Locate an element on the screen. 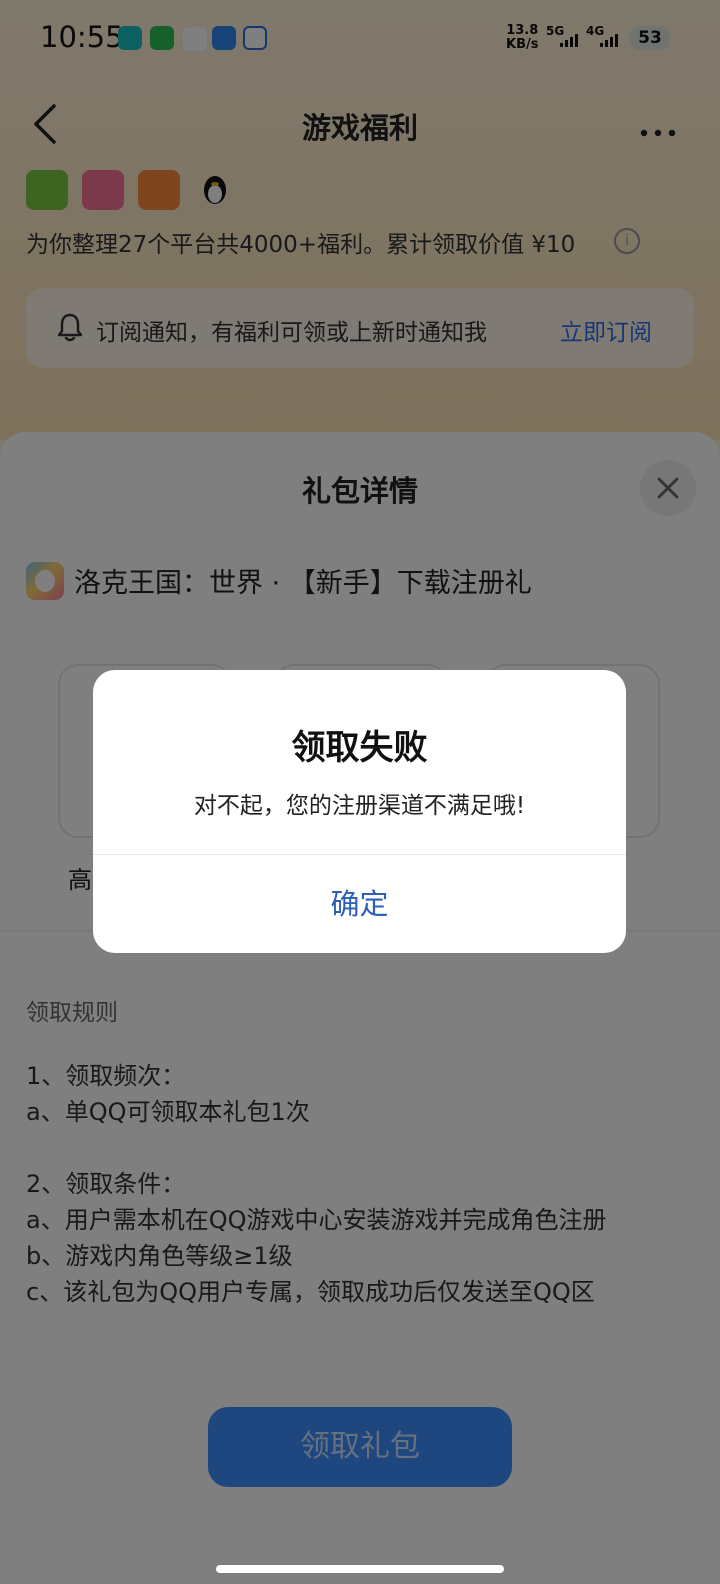 The width and height of the screenshot is (720, 1584). dialog-title: 领取失败 is located at coordinates (359, 748).